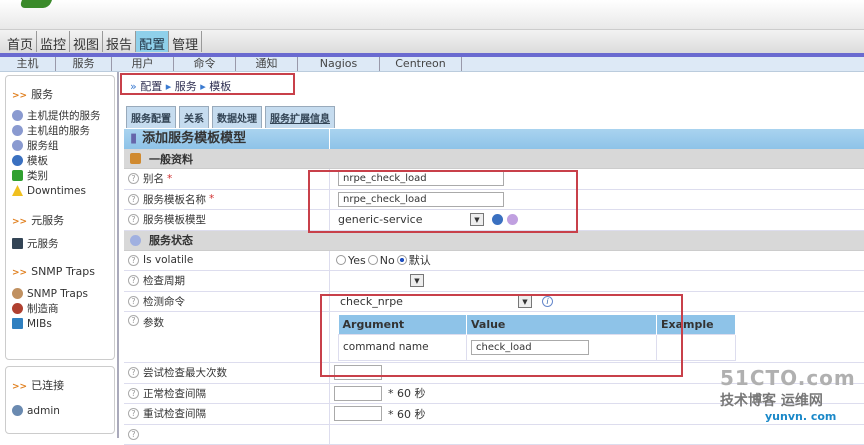  What do you see at coordinates (17, 175) in the screenshot?
I see `cube-icon` at bounding box center [17, 175].